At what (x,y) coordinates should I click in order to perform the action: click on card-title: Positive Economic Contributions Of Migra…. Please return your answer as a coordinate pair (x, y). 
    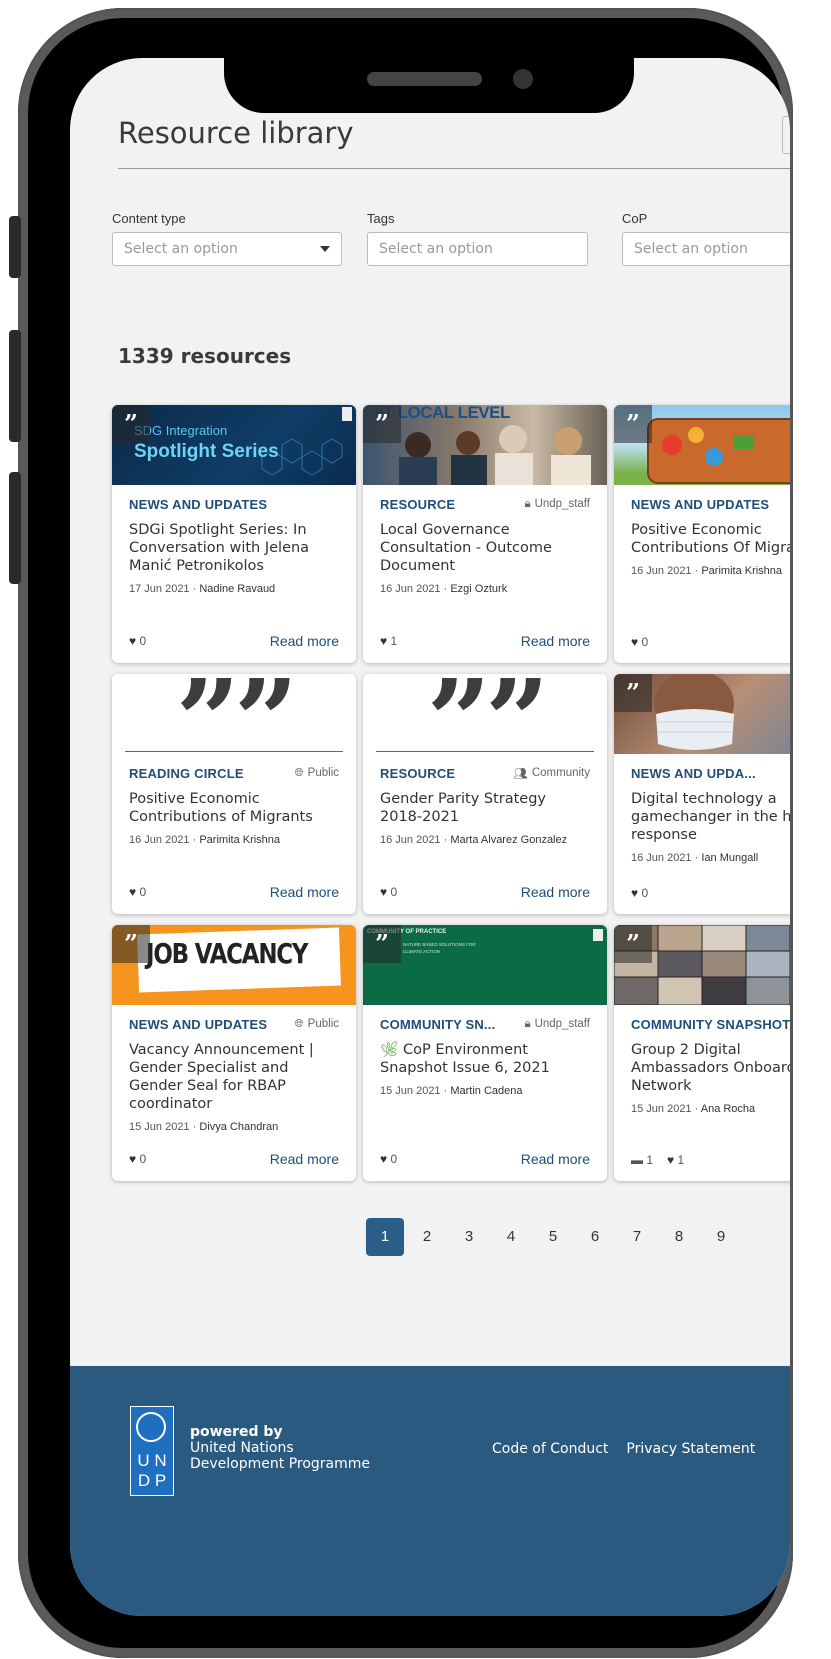
    Looking at the image, I should click on (710, 539).